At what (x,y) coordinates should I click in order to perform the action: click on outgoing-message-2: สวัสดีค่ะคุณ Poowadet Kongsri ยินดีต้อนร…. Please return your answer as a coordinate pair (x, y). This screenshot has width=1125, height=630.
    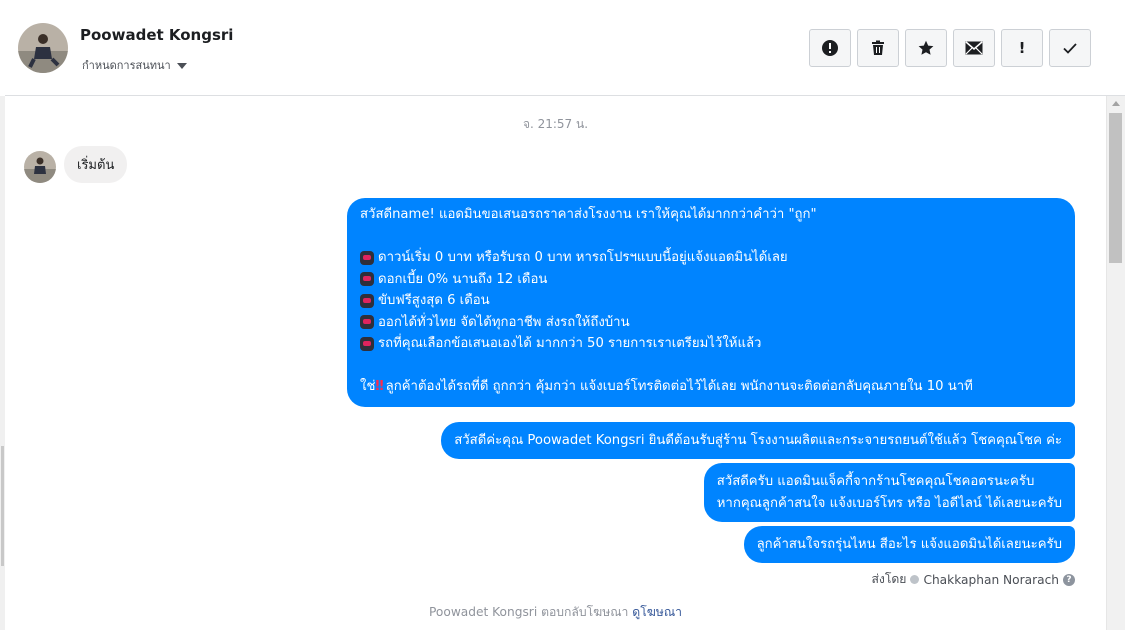
    Looking at the image, I should click on (758, 440).